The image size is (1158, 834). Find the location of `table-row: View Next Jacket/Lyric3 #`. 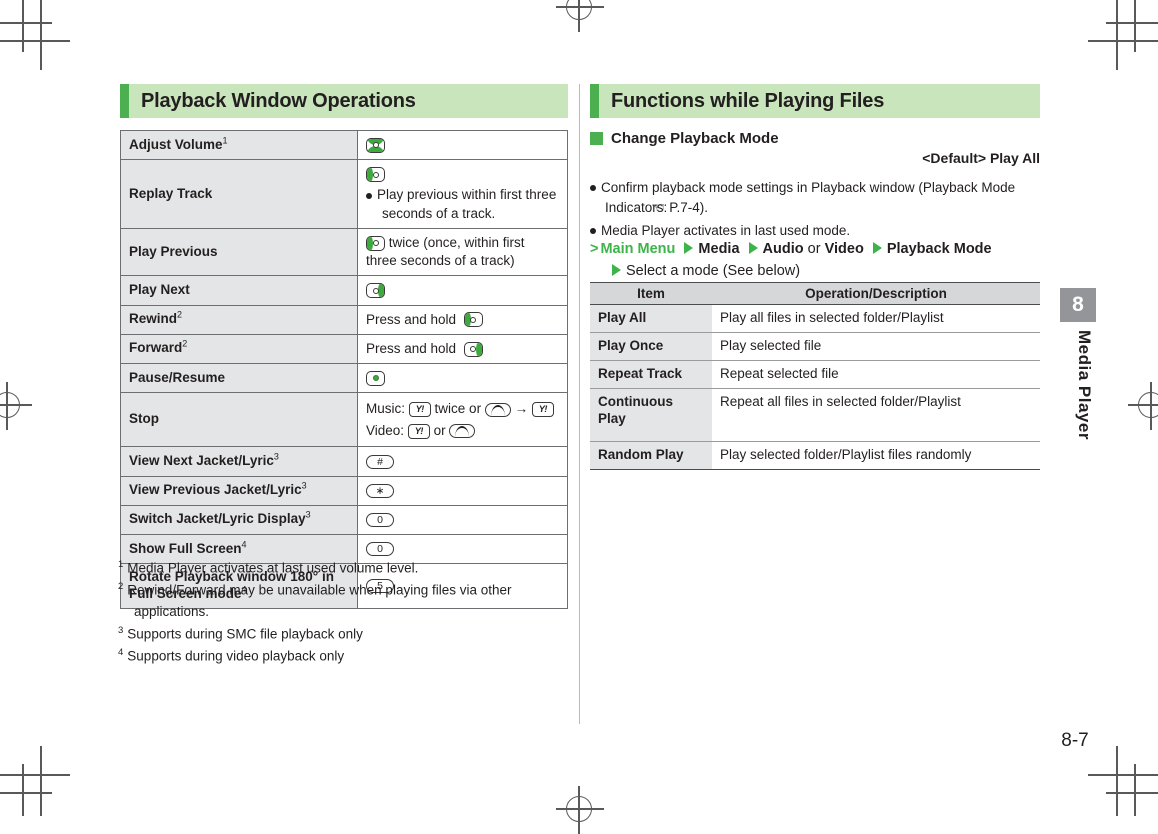

table-row: View Next Jacket/Lyric3 # is located at coordinates (344, 461).